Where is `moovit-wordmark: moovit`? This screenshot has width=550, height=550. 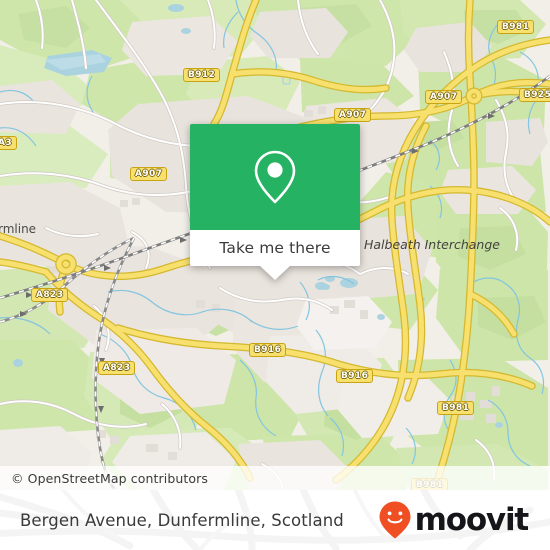
moovit-wordmark: moovit is located at coordinates (472, 519).